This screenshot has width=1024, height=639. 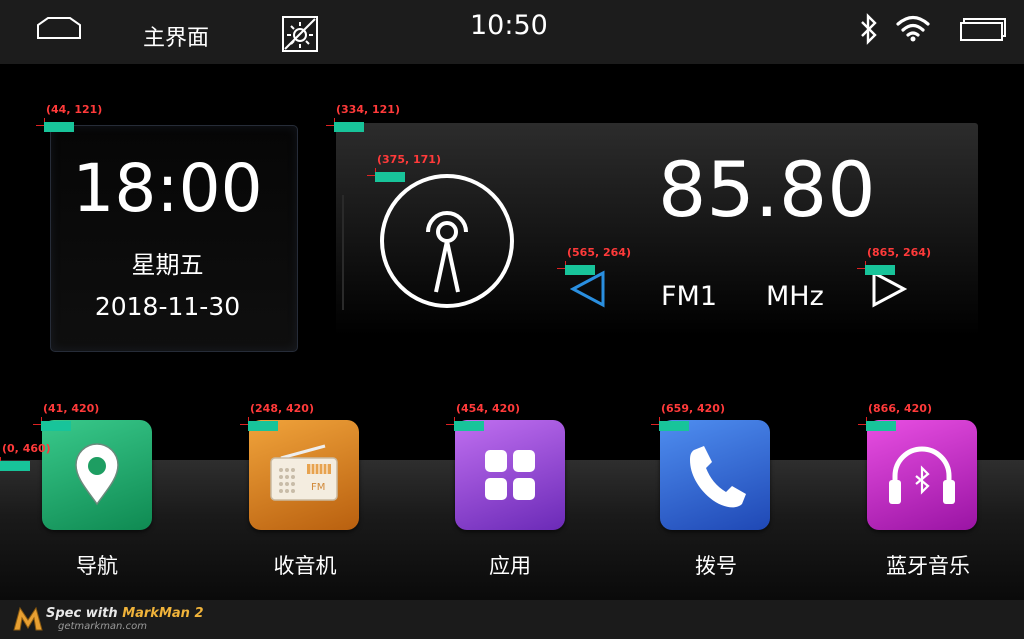 I want to click on phone-icon, so click(x=718, y=477).